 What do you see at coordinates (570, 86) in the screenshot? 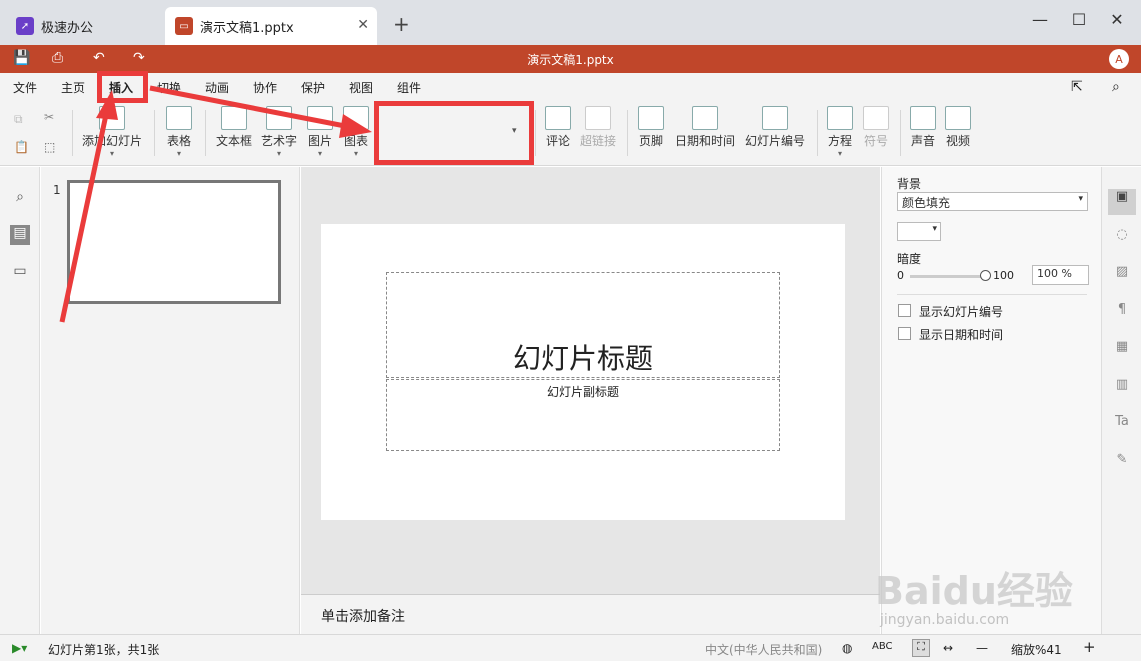
I see `menu-bar: 文件 主页 插入 切换 动画 协作 保护 视图 组件 ⇱ ⌕` at bounding box center [570, 86].